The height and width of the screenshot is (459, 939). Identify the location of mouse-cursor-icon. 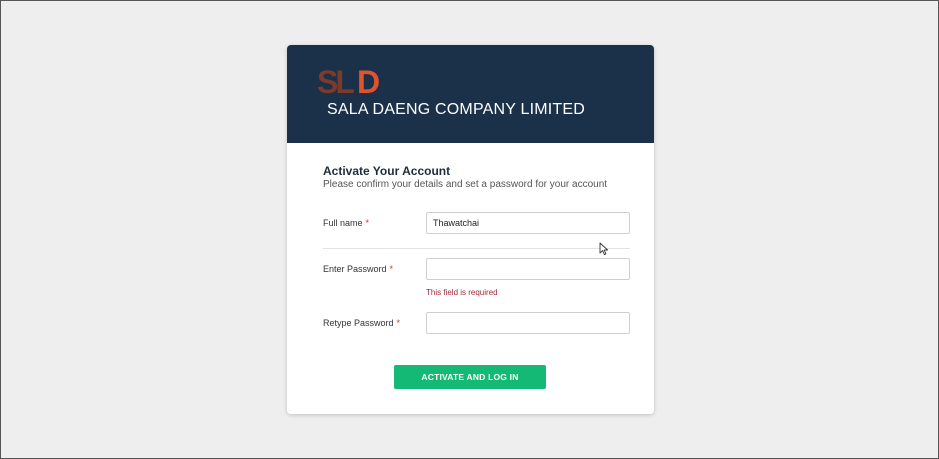
(604, 249).